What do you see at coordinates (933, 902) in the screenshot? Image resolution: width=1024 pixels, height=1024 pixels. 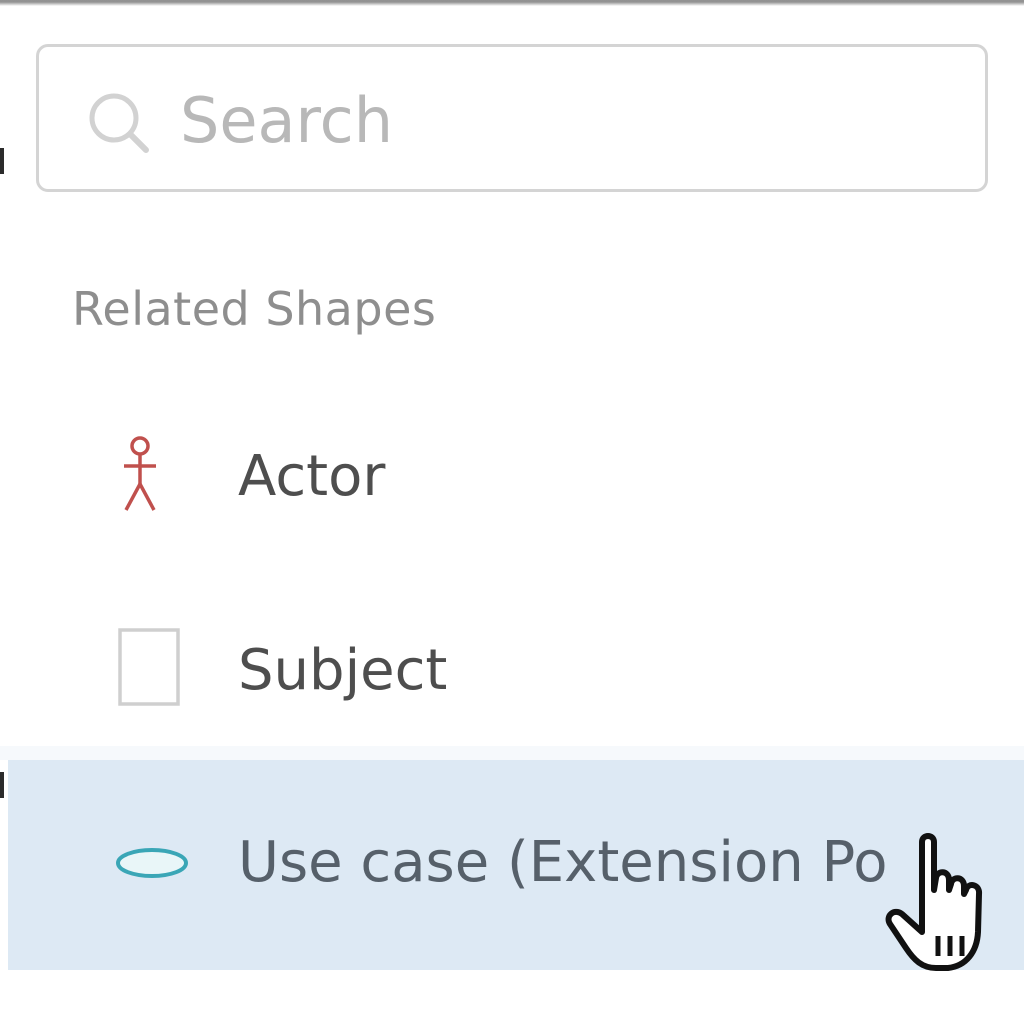 I see `hand-pointer-cursor-icon` at bounding box center [933, 902].